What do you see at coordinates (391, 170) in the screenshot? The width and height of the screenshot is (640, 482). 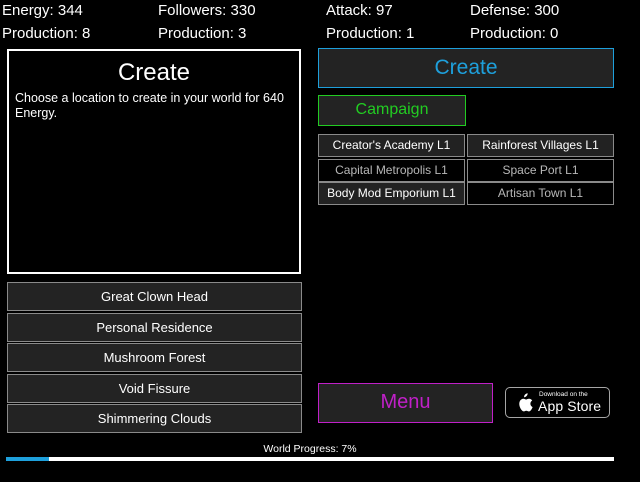 I see `building-button: Capital Metropolis L1` at bounding box center [391, 170].